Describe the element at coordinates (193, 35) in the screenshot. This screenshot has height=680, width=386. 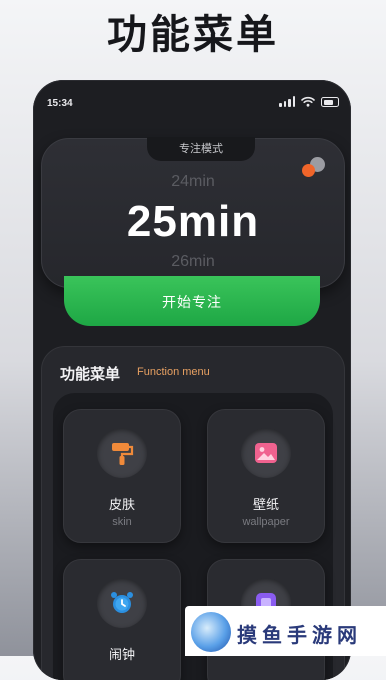
I see `page-headline: 功能菜单` at that location.